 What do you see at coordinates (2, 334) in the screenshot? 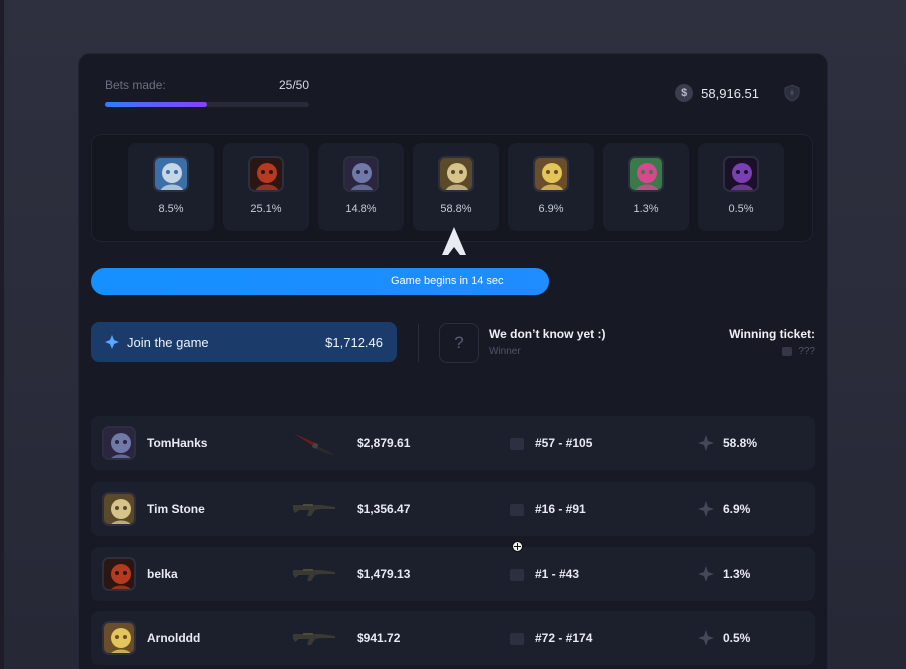
I see `window-edge` at bounding box center [2, 334].